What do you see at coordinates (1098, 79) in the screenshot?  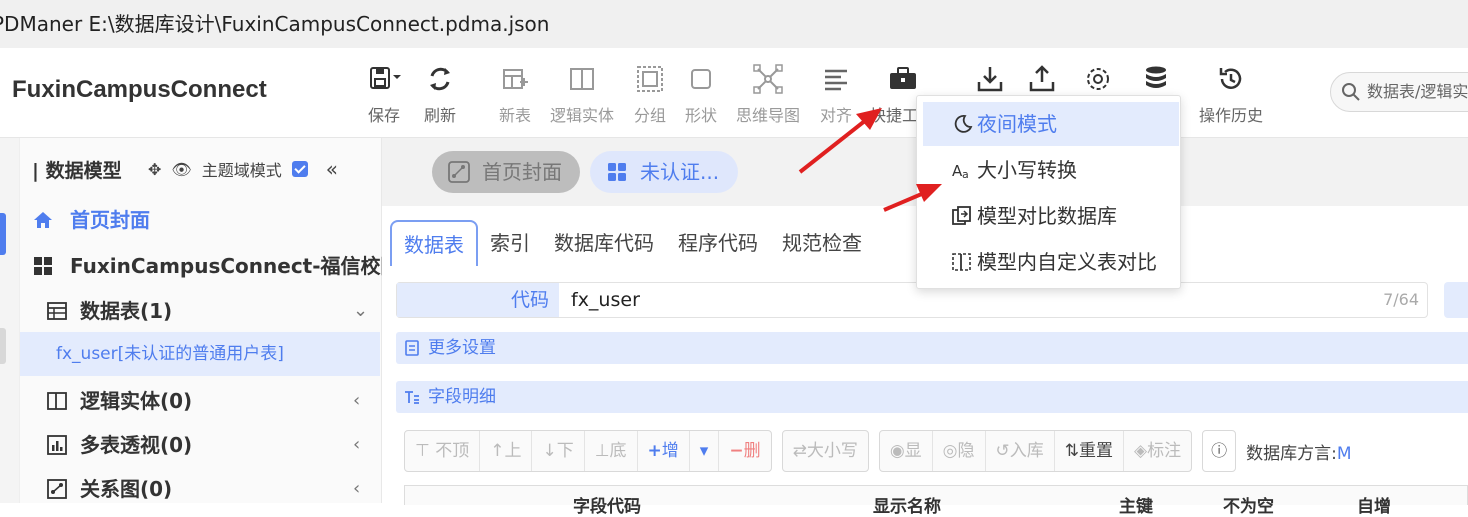 I see `gear-icon` at bounding box center [1098, 79].